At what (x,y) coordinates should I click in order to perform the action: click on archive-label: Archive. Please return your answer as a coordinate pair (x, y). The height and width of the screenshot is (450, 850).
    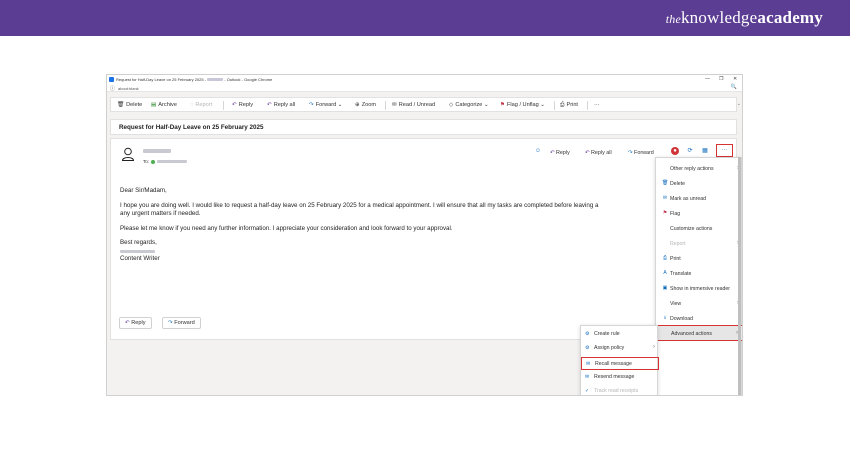
    Looking at the image, I should click on (167, 105).